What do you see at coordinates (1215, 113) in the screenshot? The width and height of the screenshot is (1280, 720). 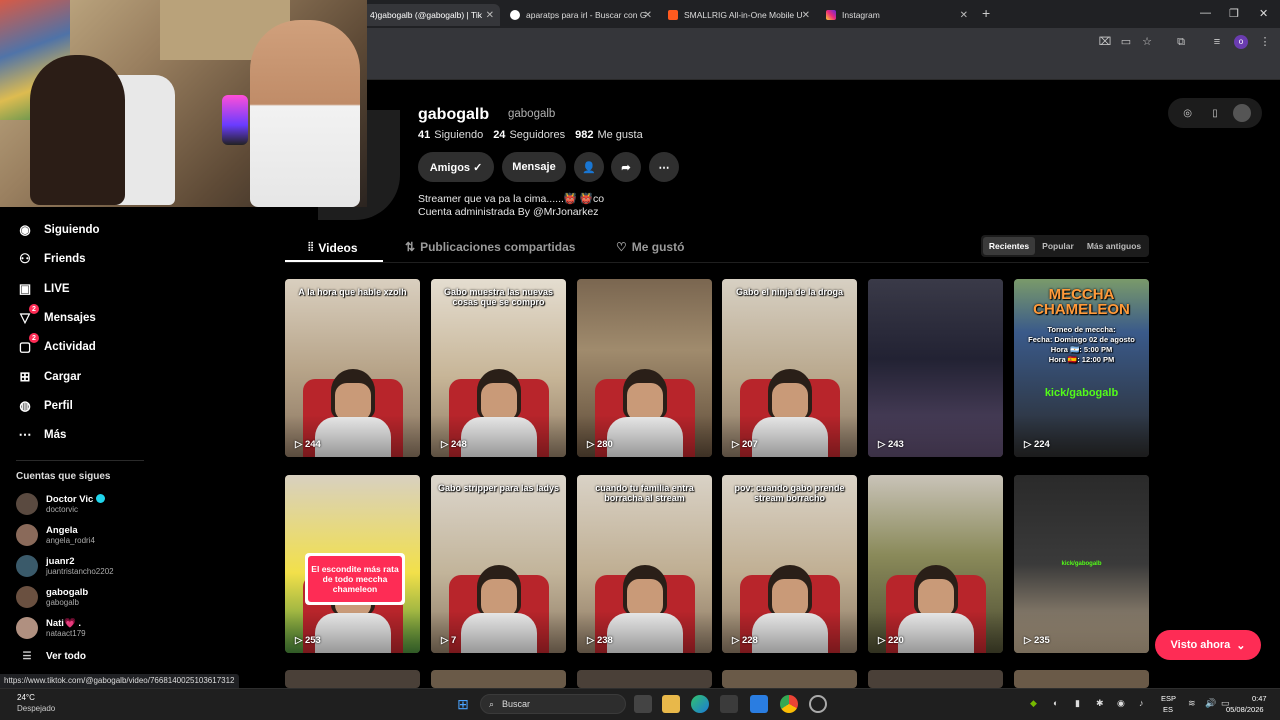 I see `device-icon: ▯` at bounding box center [1215, 113].